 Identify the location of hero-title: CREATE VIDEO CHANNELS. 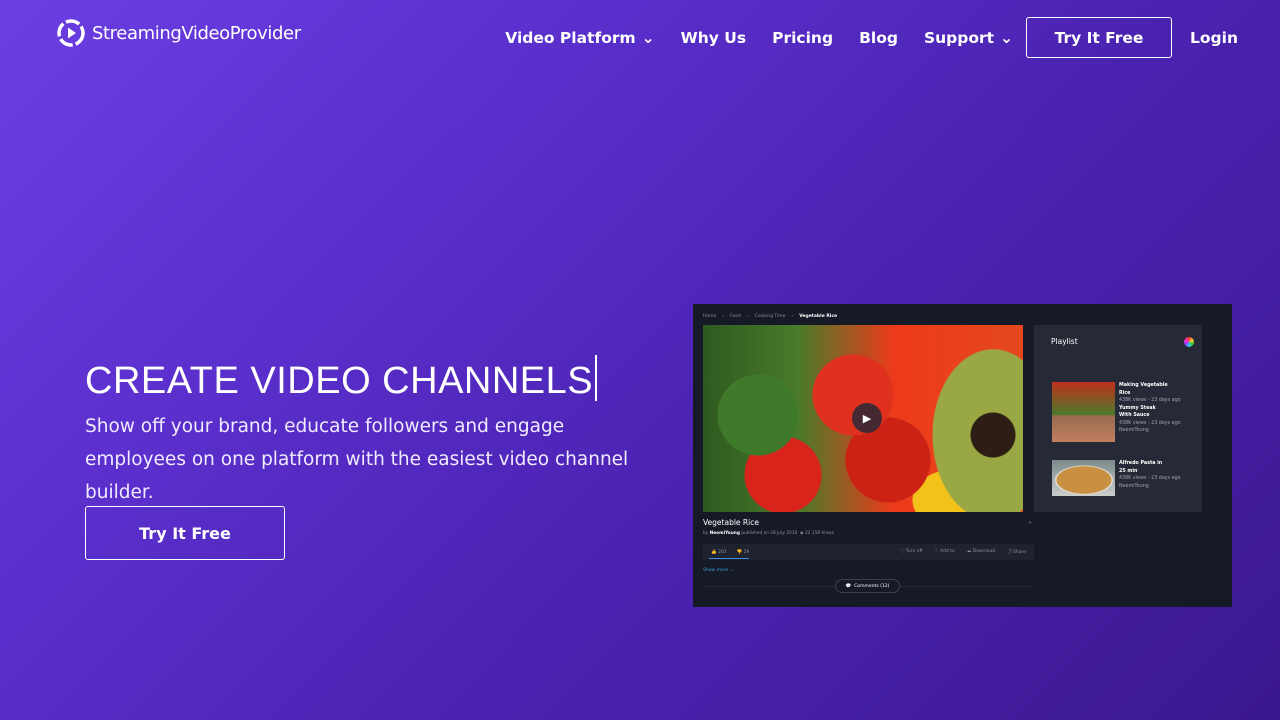
(341, 379).